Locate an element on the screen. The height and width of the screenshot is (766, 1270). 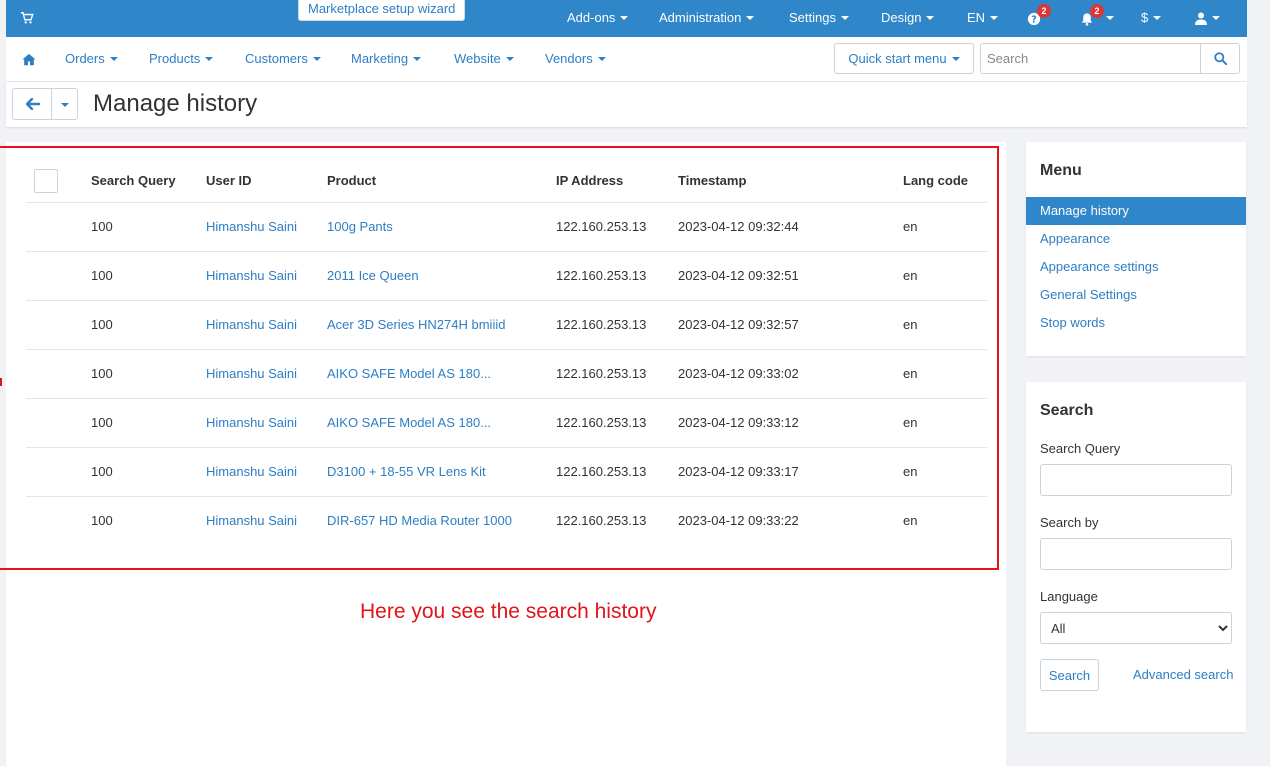
cell-timestamp: 2023-04-12 09:33:02 is located at coordinates (790, 374).